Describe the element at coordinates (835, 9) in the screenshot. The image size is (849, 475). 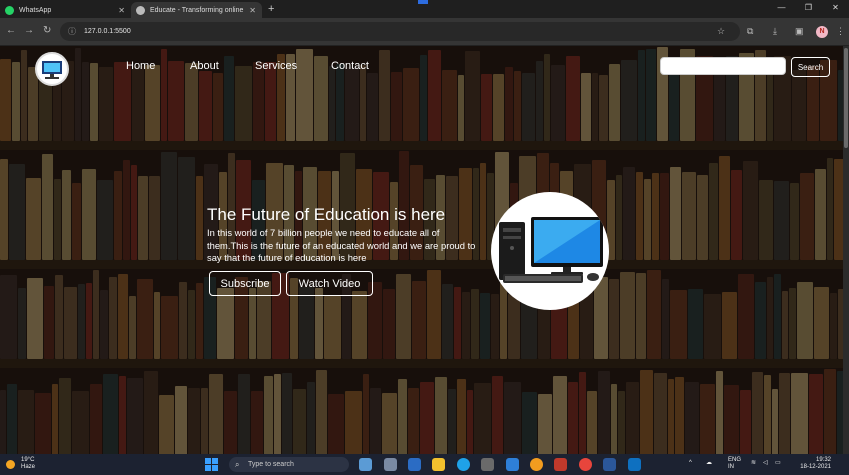
I see `close-window-icon: ✕` at that location.